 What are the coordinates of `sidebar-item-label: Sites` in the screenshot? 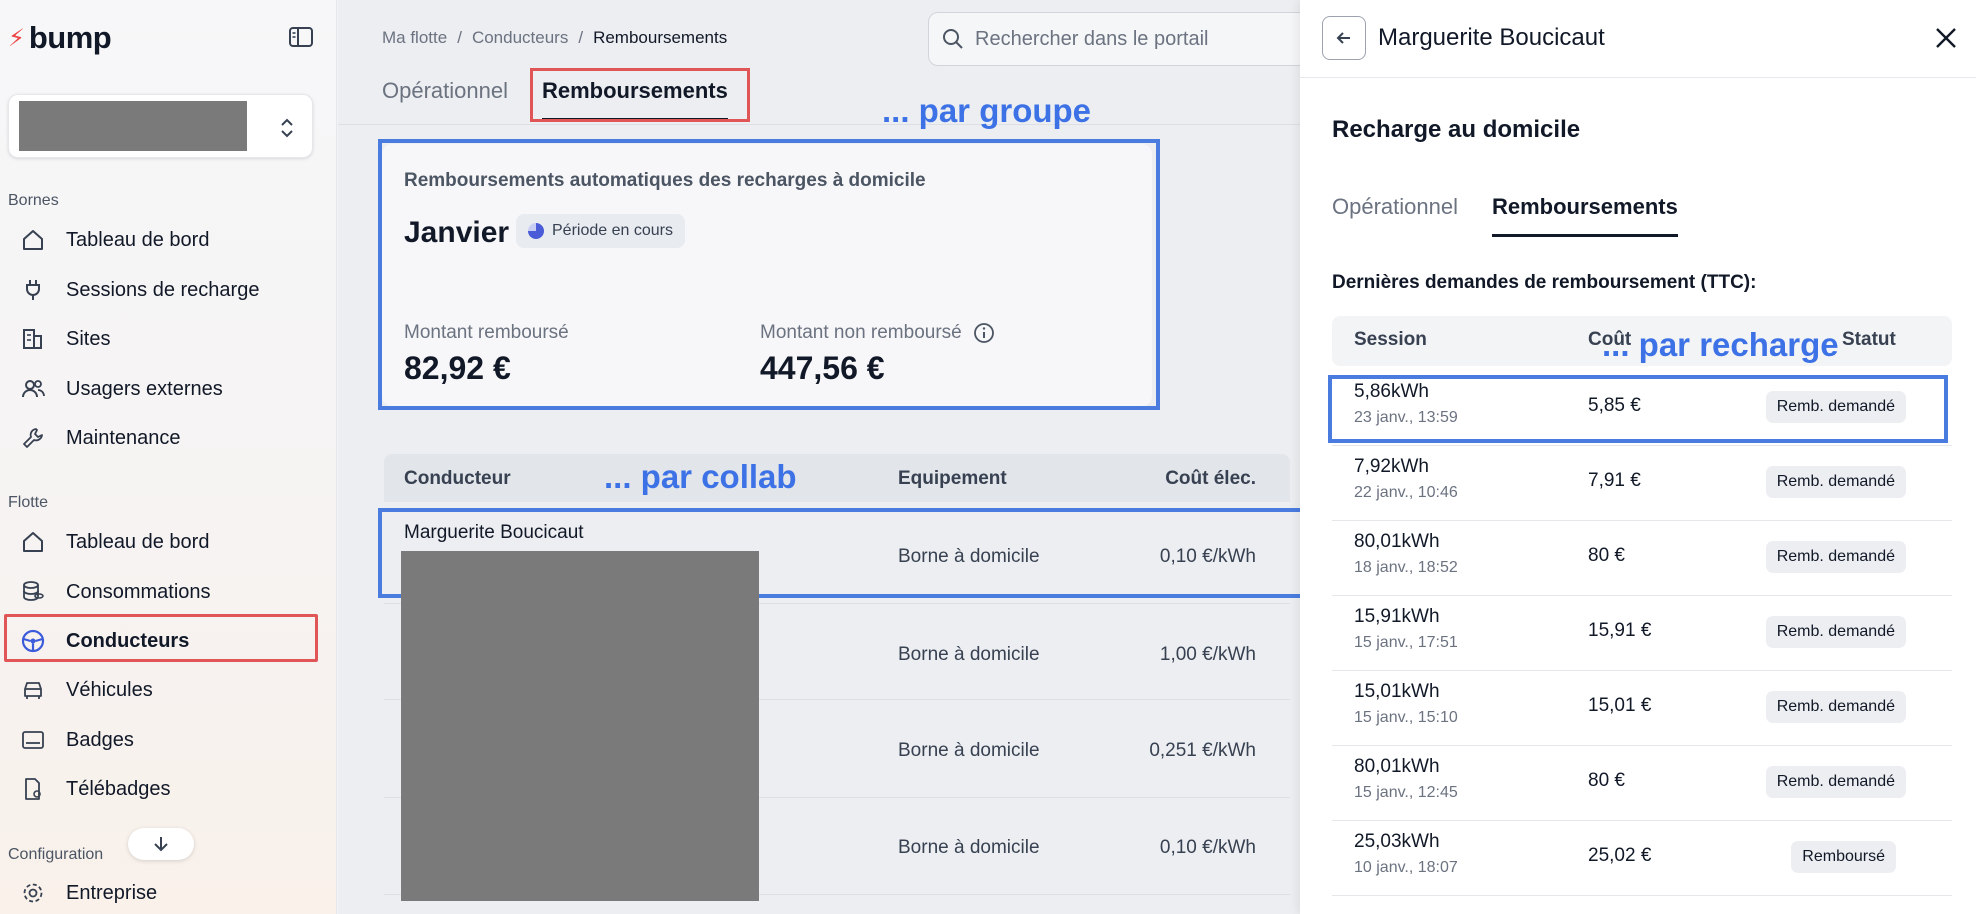 It's located at (88, 338).